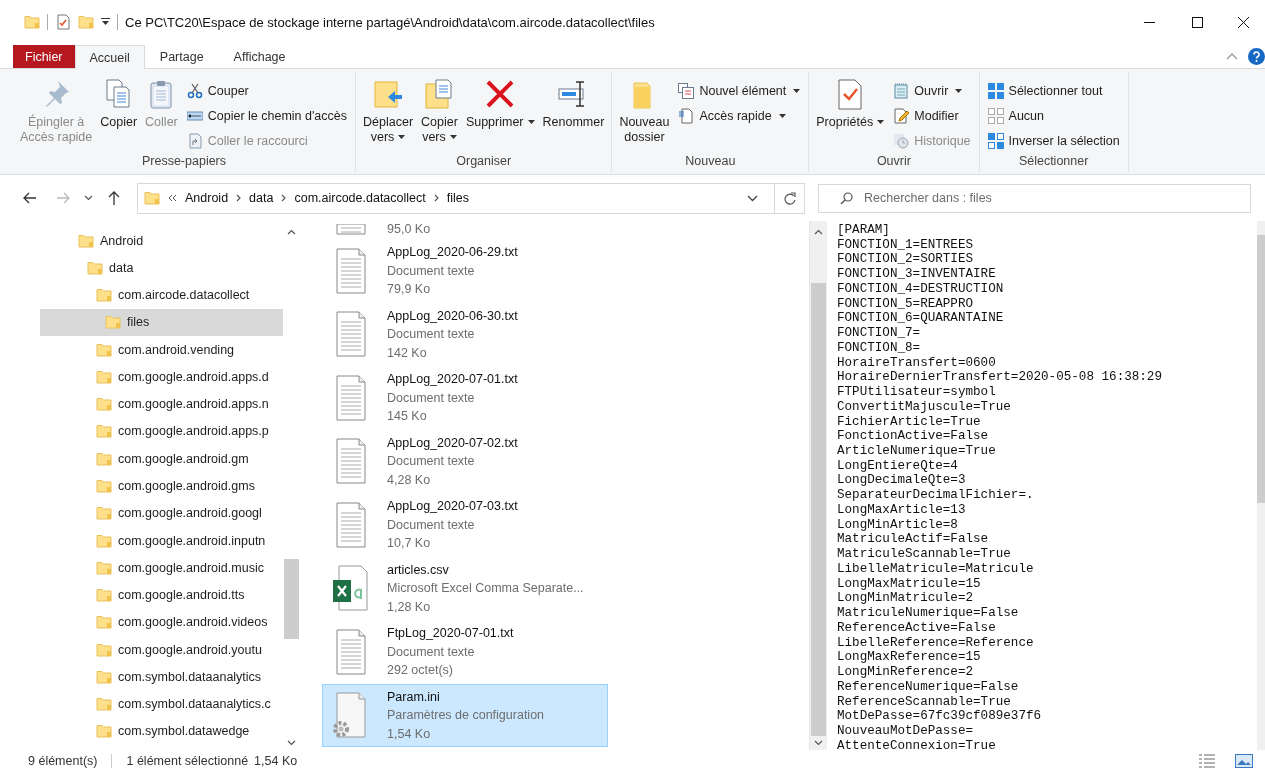  Describe the element at coordinates (686, 90) in the screenshot. I see `stacked-pages-icon` at that location.